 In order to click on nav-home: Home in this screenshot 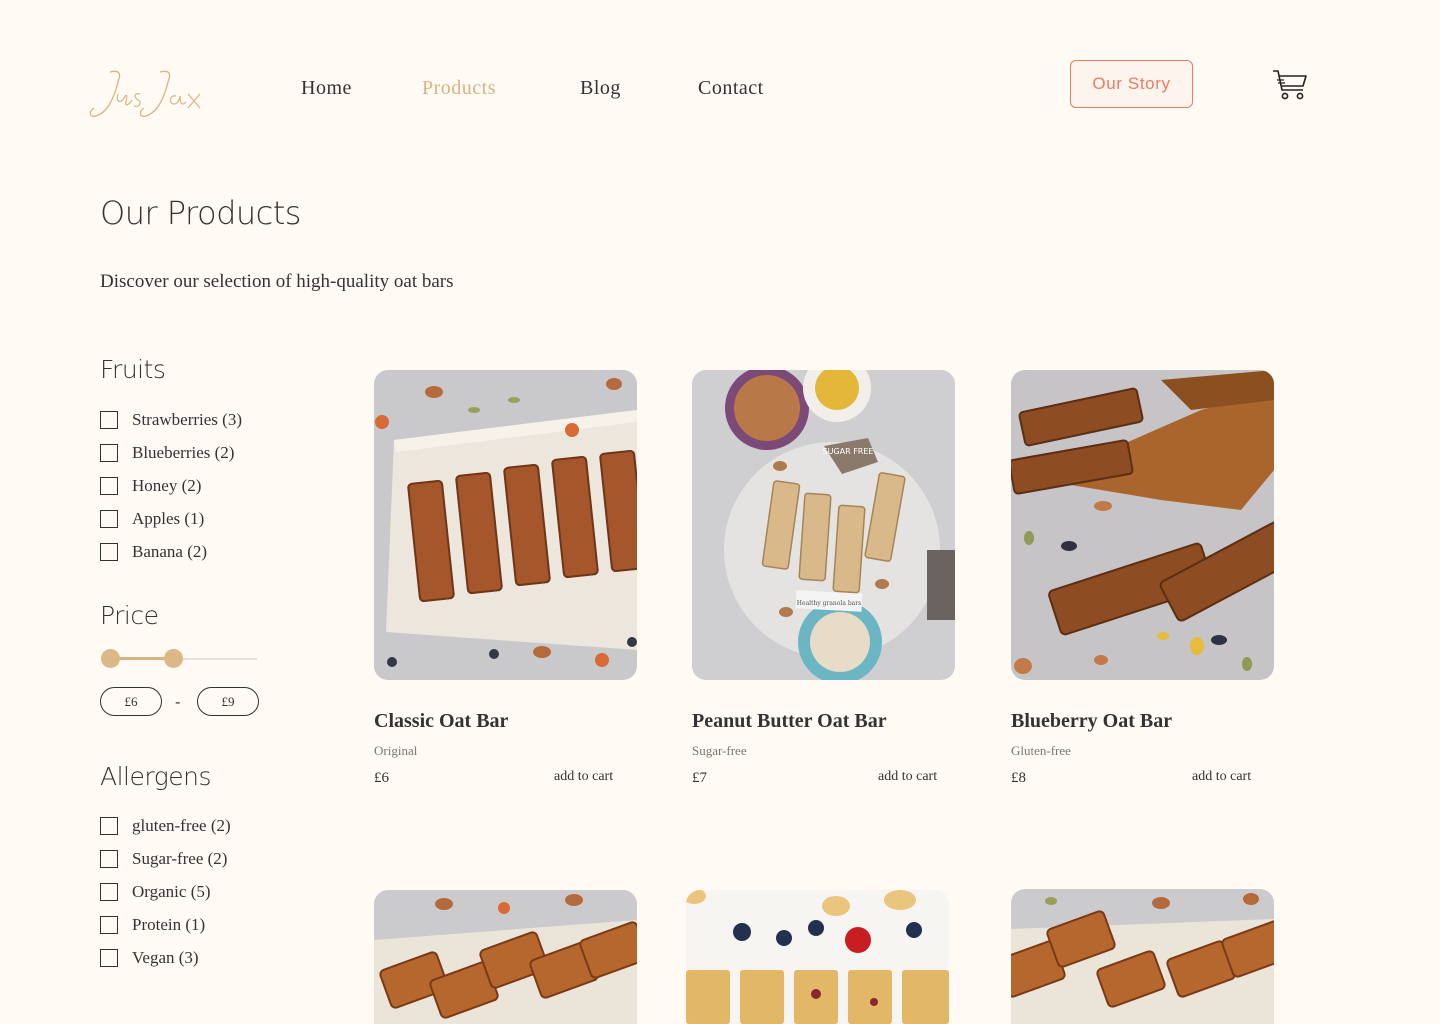, I will do `click(326, 88)`.